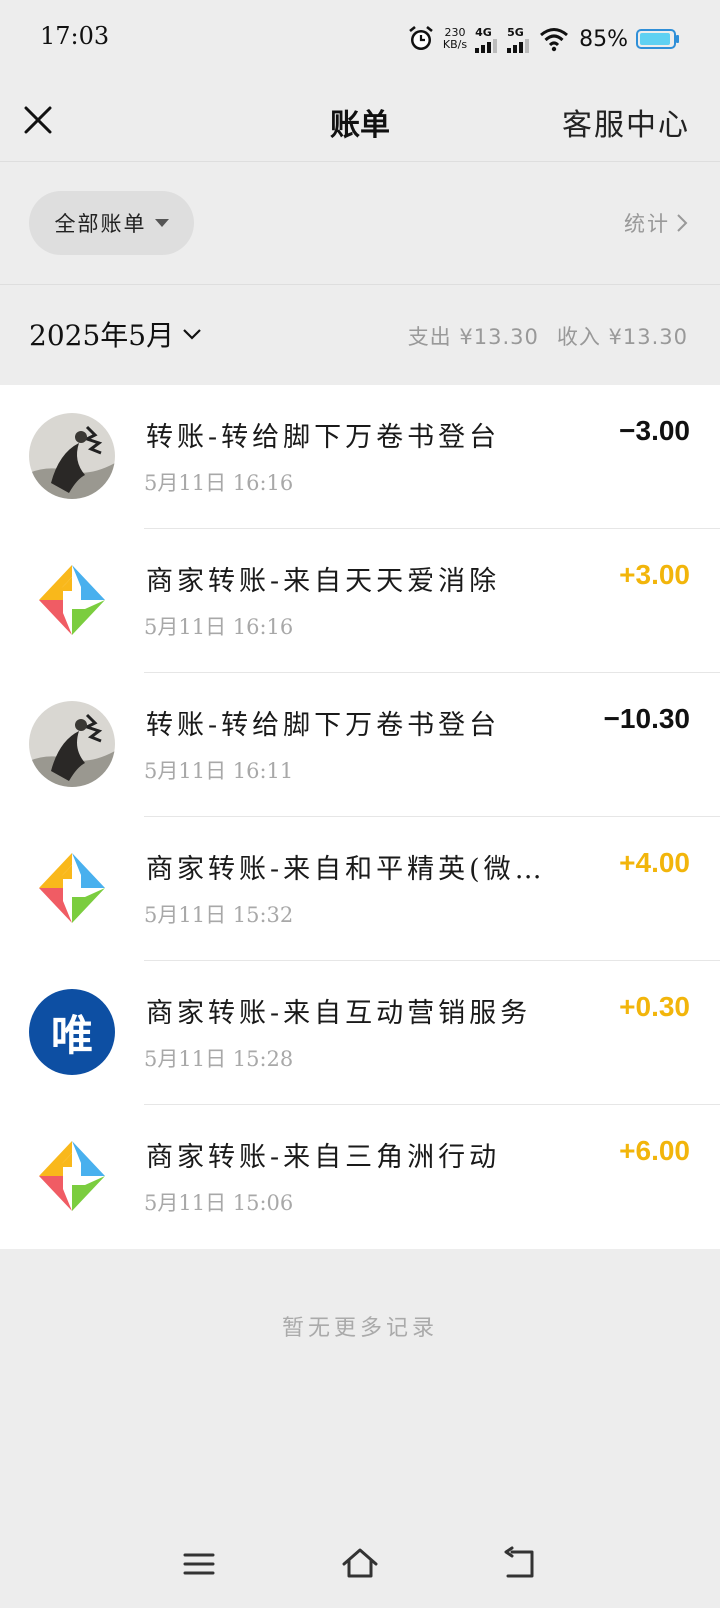 The height and width of the screenshot is (1608, 720). I want to click on transaction-row: 商家转账-来自三角洲行动 5月11日 15:06 +6.00, so click(360, 1177).